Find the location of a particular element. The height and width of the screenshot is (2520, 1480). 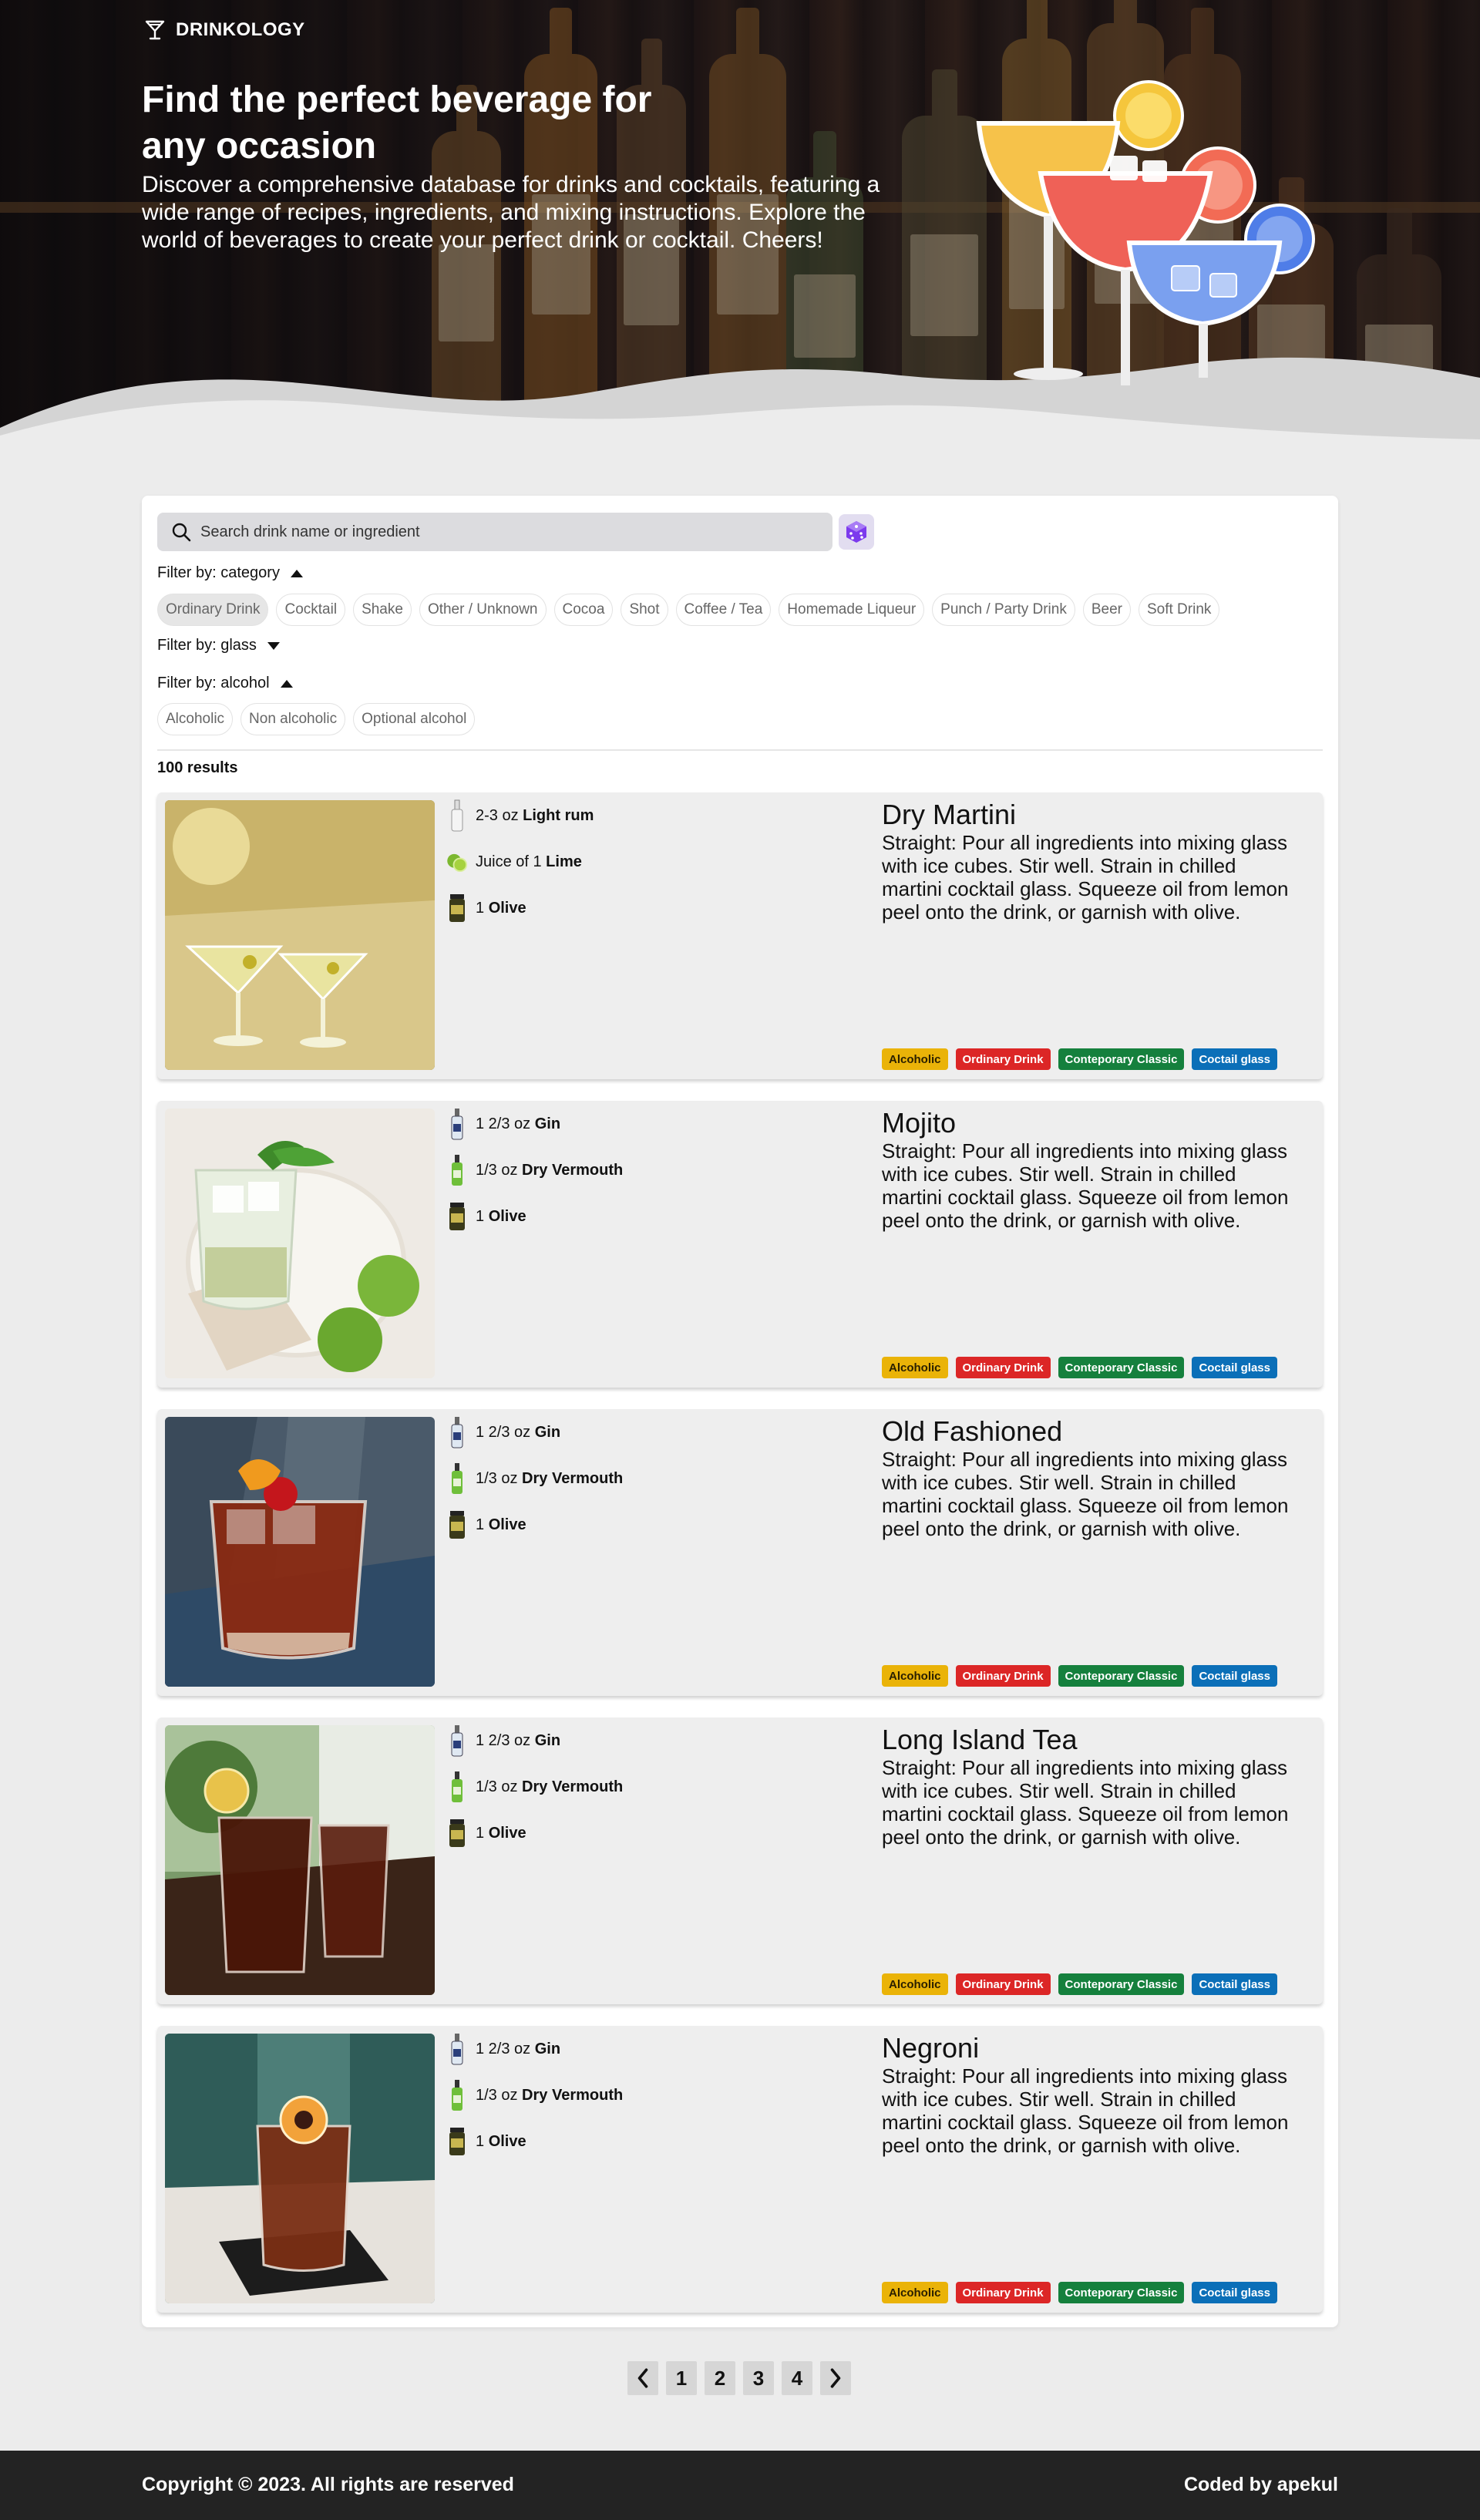

drink-name: Dry Martini is located at coordinates (949, 815).